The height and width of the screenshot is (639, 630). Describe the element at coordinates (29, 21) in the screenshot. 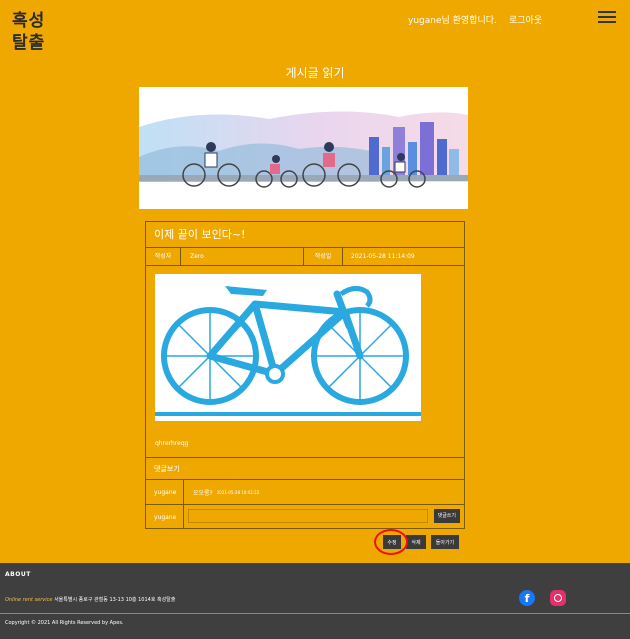

I see `logo-line1: 혹성` at that location.